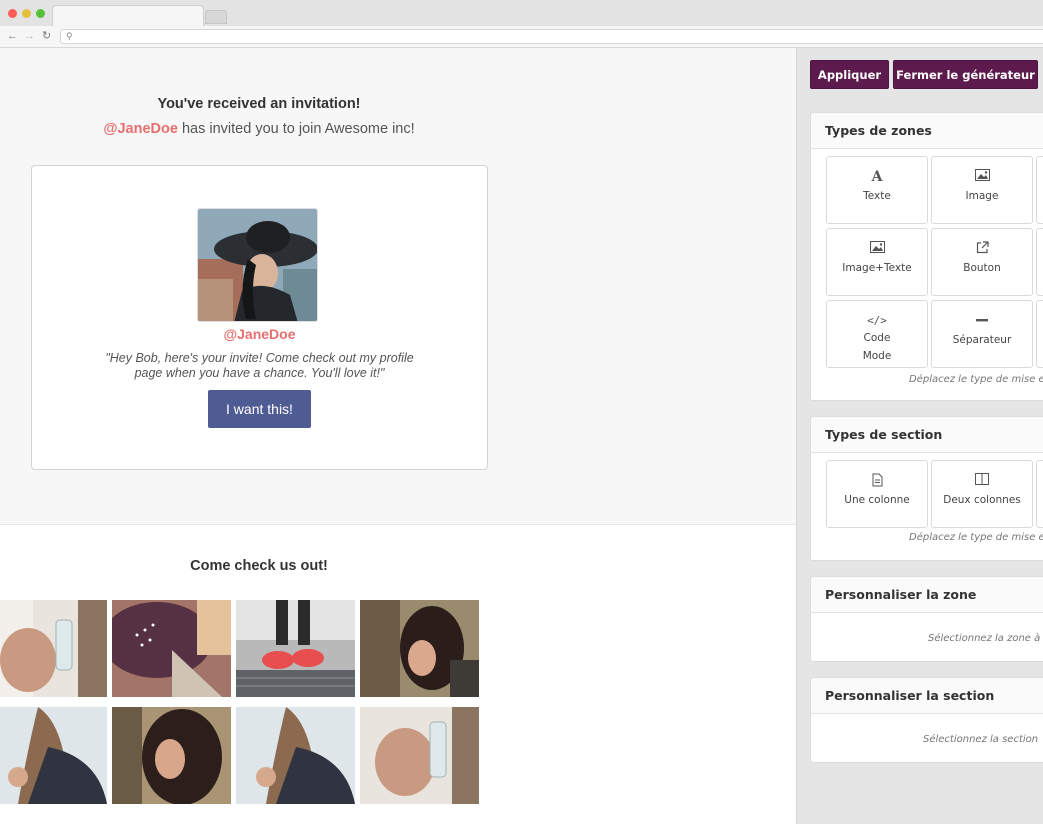  I want to click on forward-arrow-icon: →, so click(29, 36).